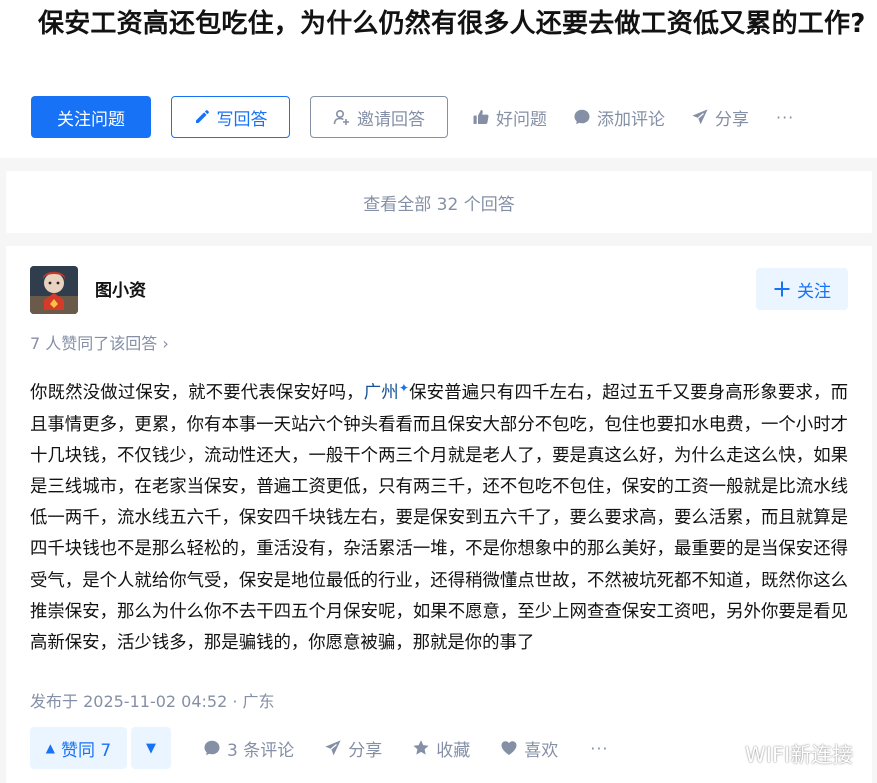  I want to click on question-actions: 关注问题 写回答 邀请回答 好问题 添加评论 分享 ···, so click(412, 117).